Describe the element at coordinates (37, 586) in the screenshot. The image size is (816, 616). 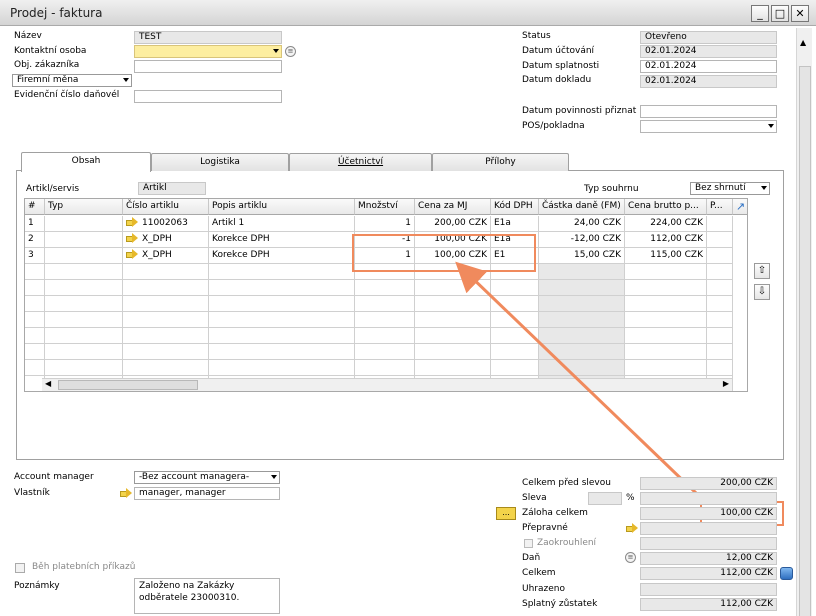
I see `remarks-label: Poznámky` at that location.